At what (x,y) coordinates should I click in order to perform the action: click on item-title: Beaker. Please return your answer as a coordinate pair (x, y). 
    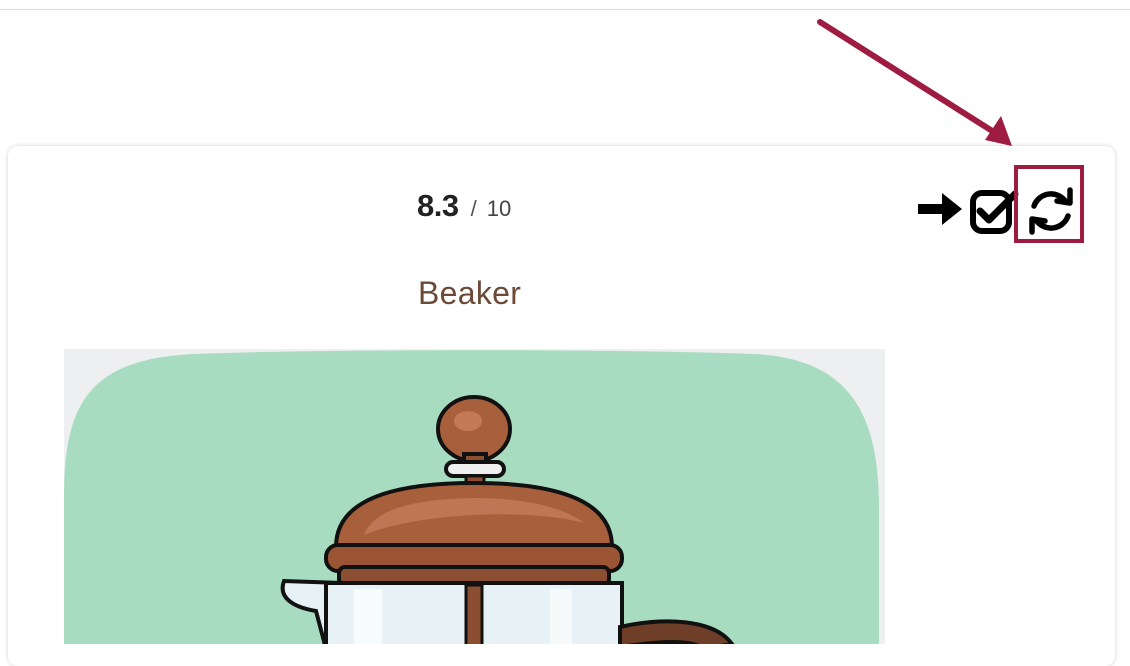
    Looking at the image, I should click on (470, 293).